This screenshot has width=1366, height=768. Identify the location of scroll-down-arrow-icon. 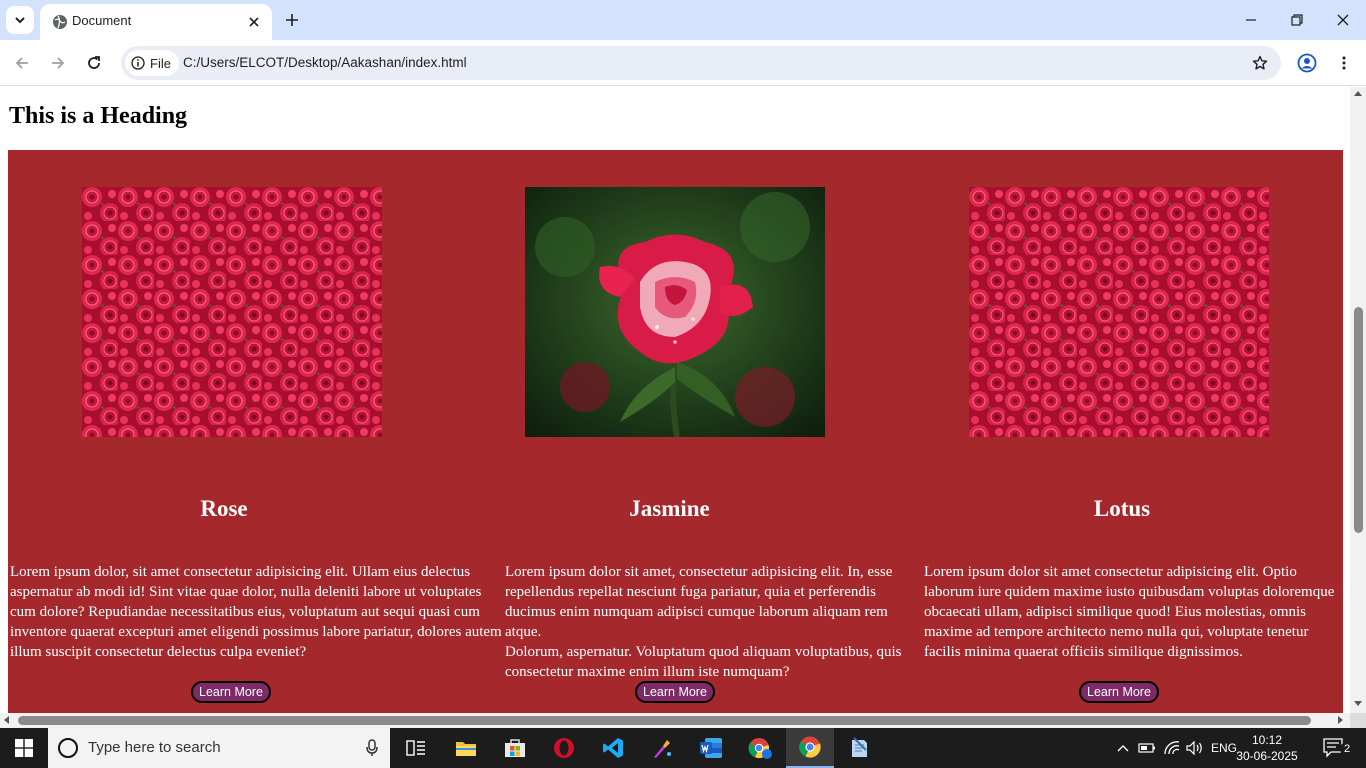
(1358, 703).